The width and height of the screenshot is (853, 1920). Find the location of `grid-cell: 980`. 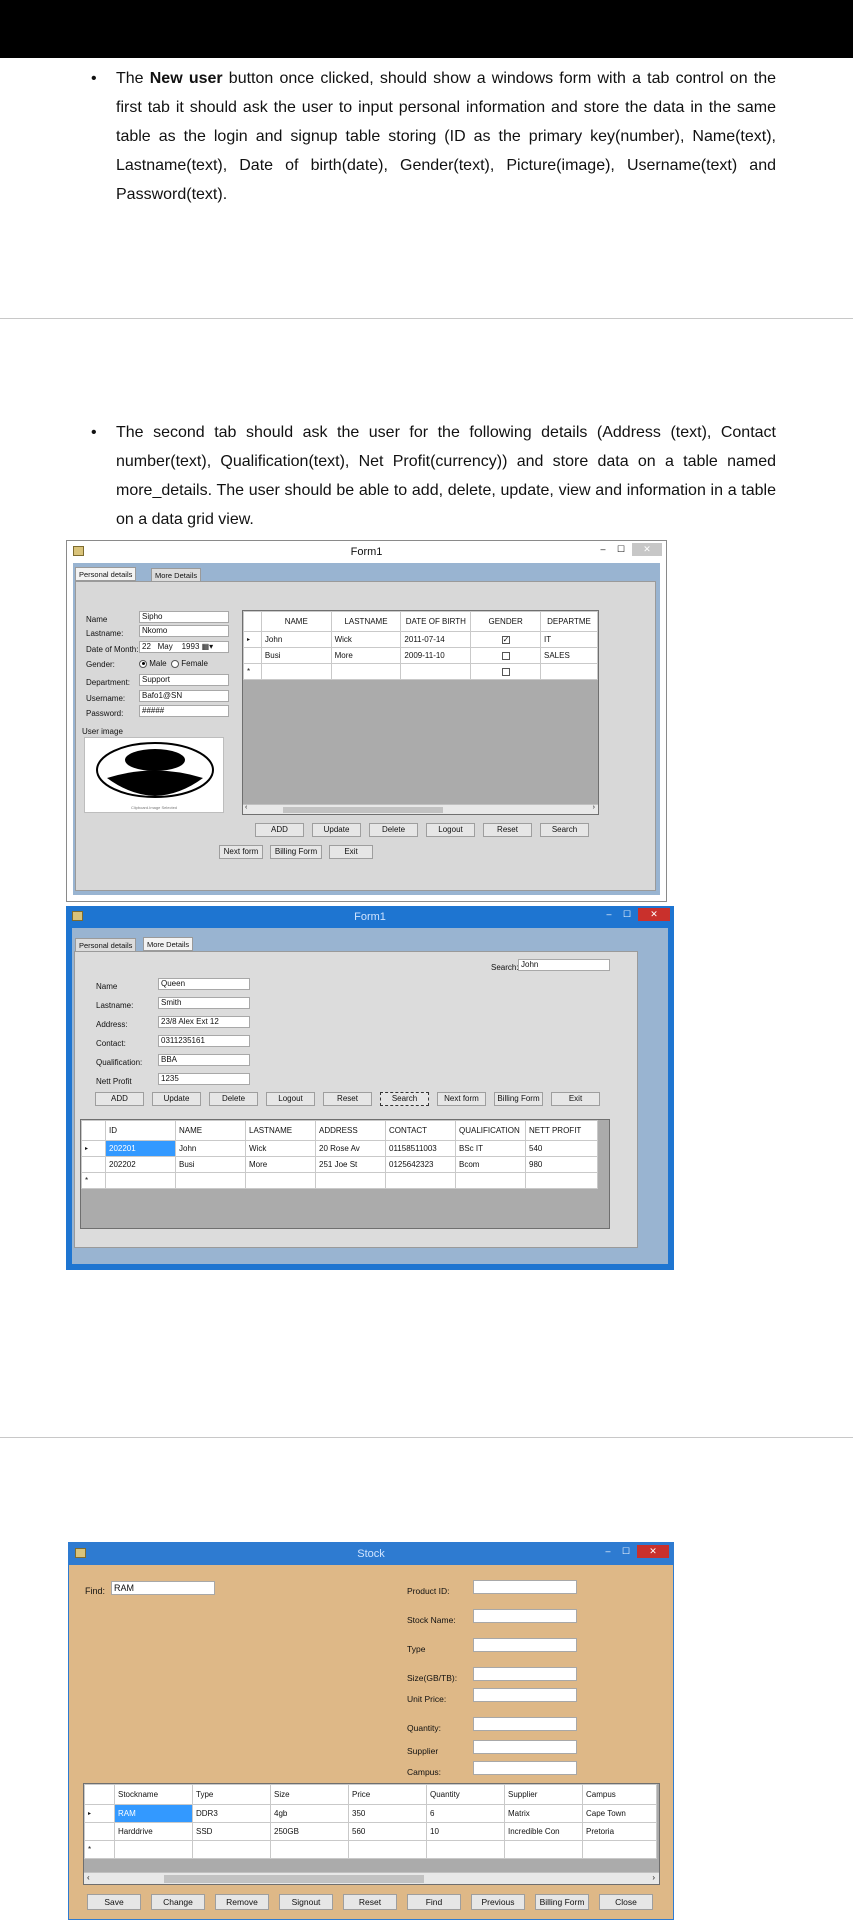

grid-cell: 980 is located at coordinates (561, 1164).